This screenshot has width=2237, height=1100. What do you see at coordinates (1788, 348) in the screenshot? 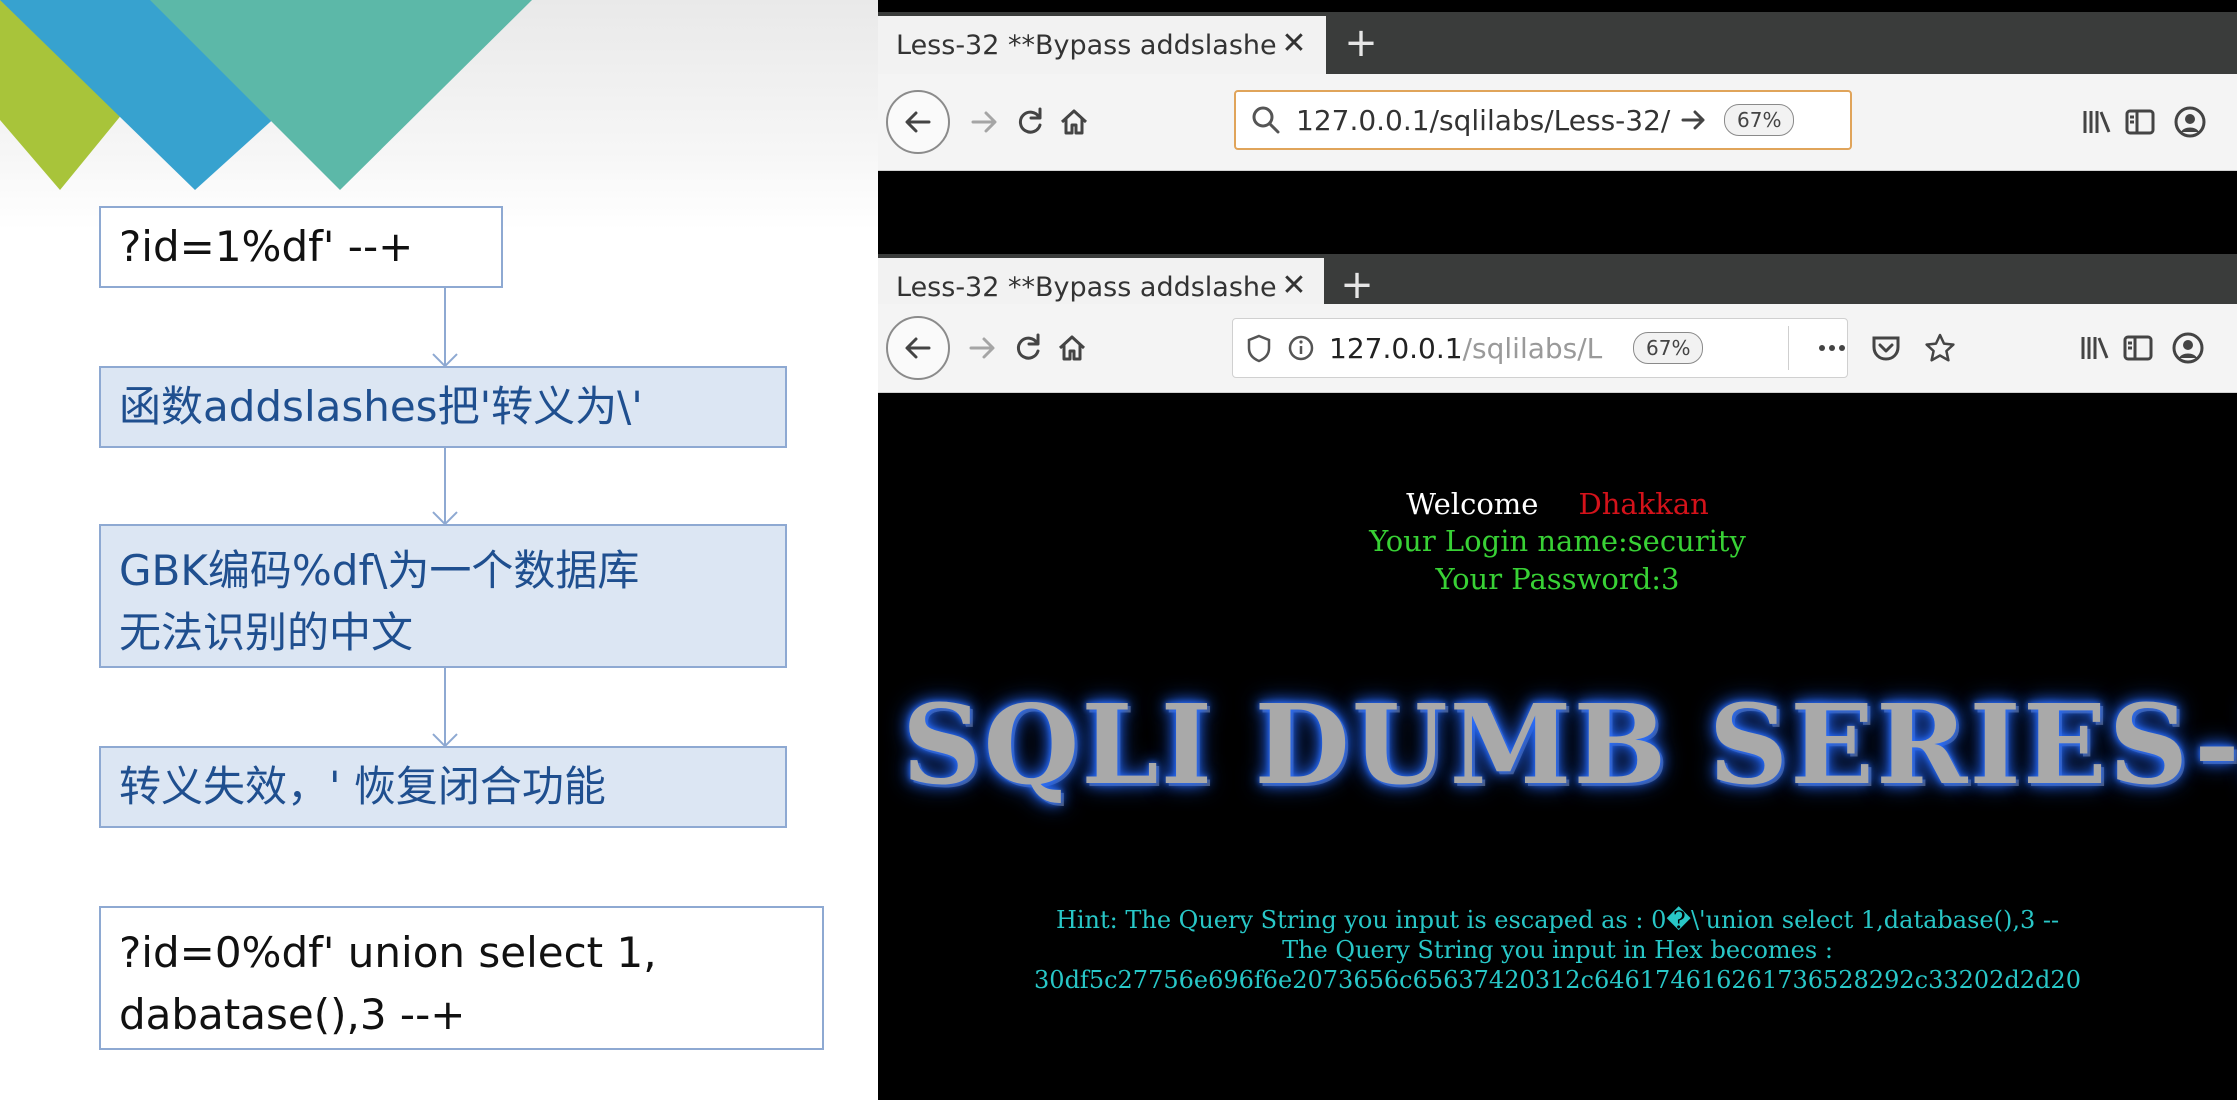
I see `url-divider` at bounding box center [1788, 348].